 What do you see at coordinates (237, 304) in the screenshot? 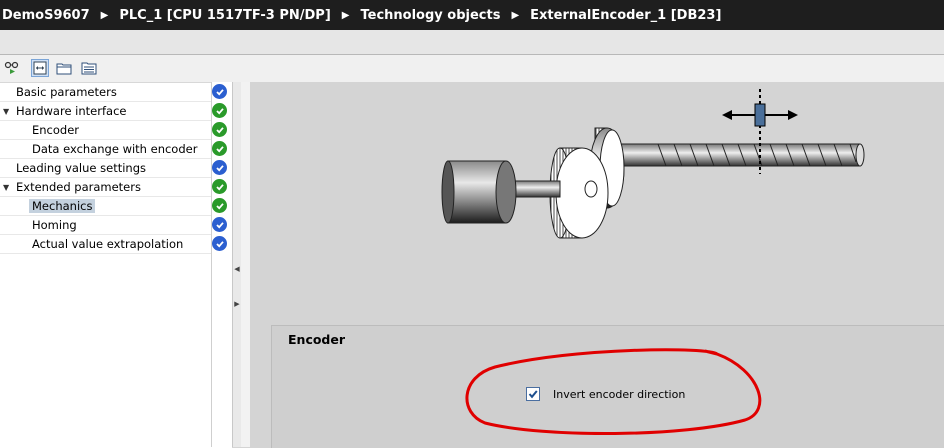
I see `expand-right-icon: ▶` at bounding box center [237, 304].